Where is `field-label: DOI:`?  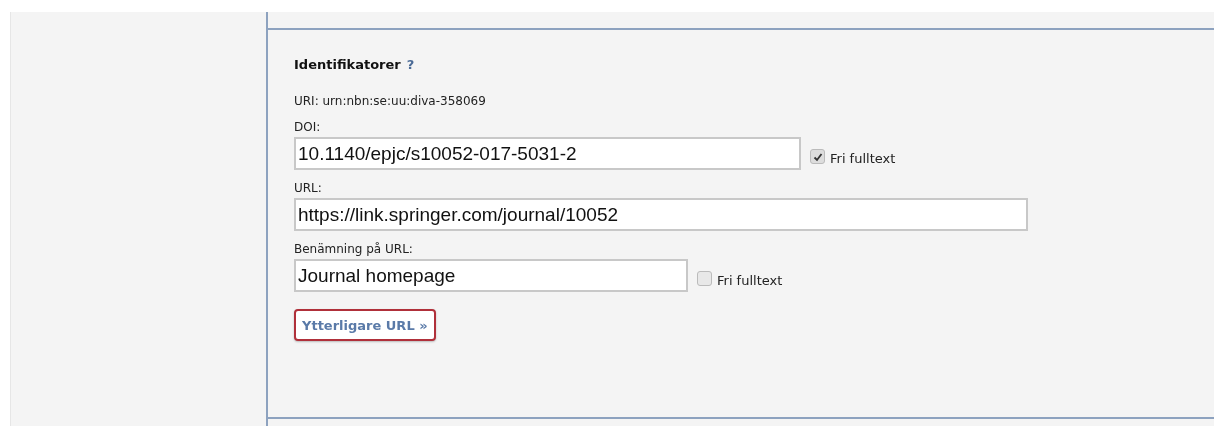 field-label: DOI: is located at coordinates (308, 127).